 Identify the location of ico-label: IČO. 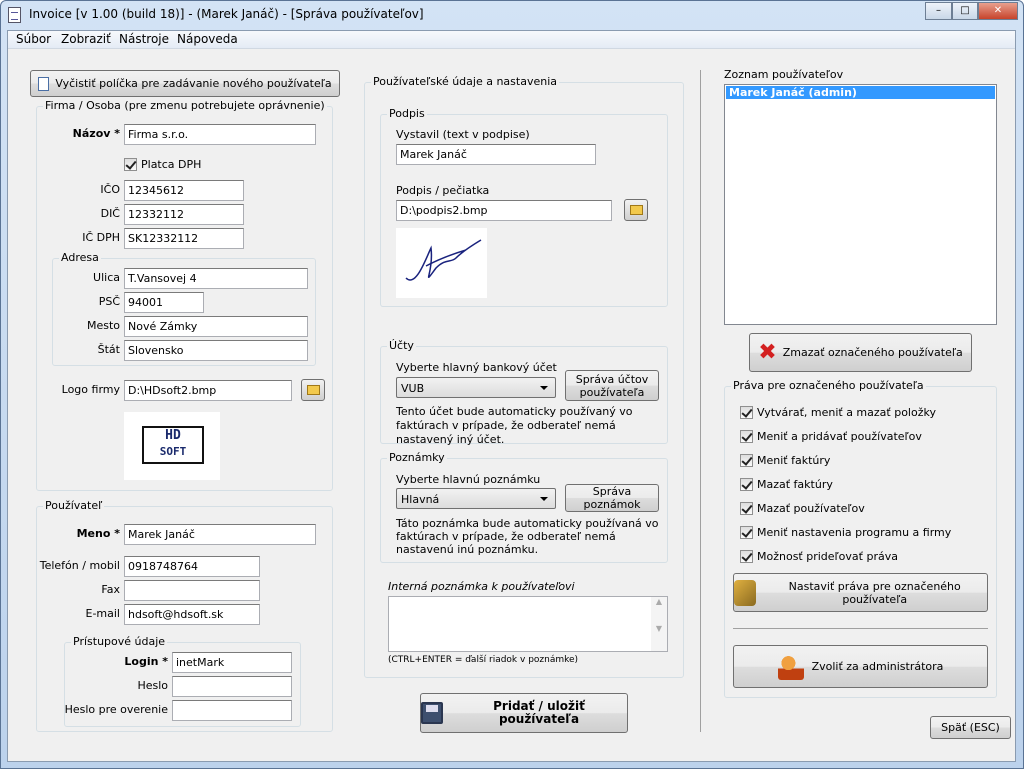
(110, 189).